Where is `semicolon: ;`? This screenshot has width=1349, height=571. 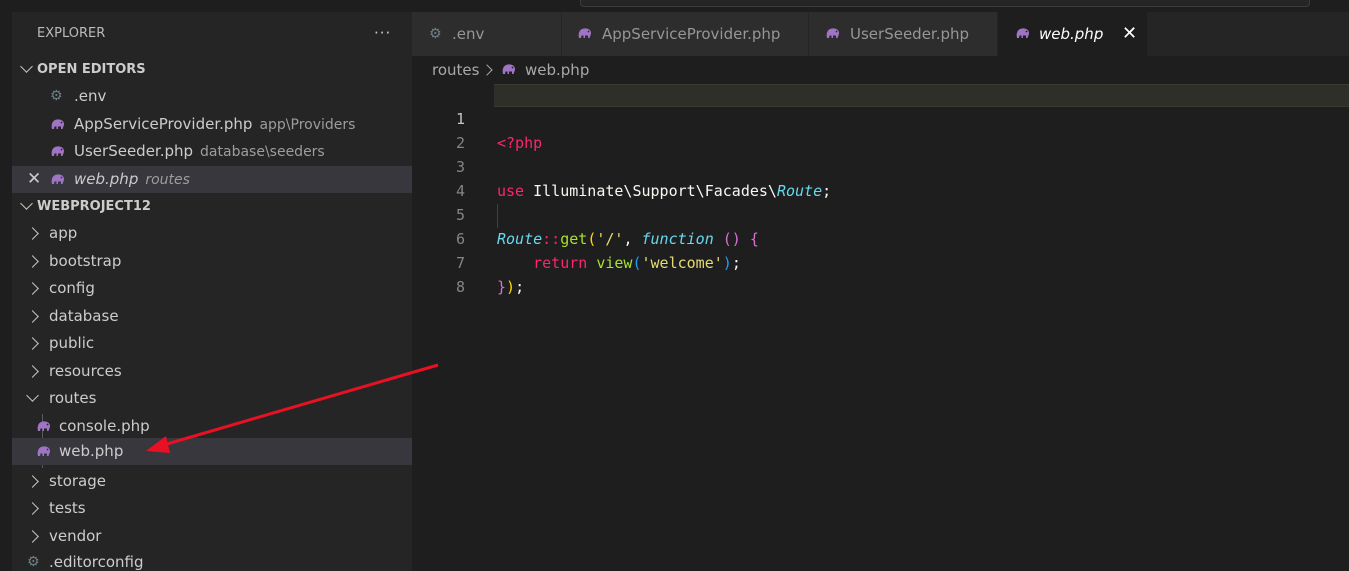 semicolon: ; is located at coordinates (520, 287).